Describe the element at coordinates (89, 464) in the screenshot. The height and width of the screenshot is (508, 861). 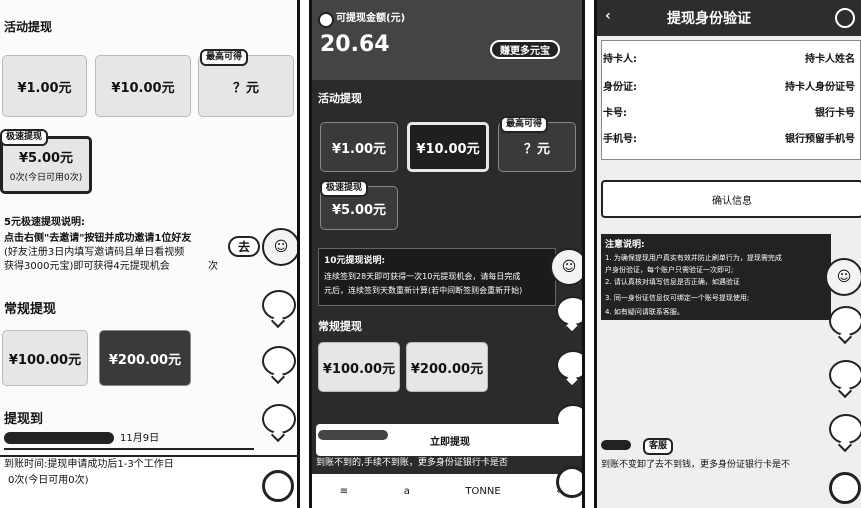
I see `footer-line-1: 到账时间:提现申请成功后1-3个工作日` at that location.